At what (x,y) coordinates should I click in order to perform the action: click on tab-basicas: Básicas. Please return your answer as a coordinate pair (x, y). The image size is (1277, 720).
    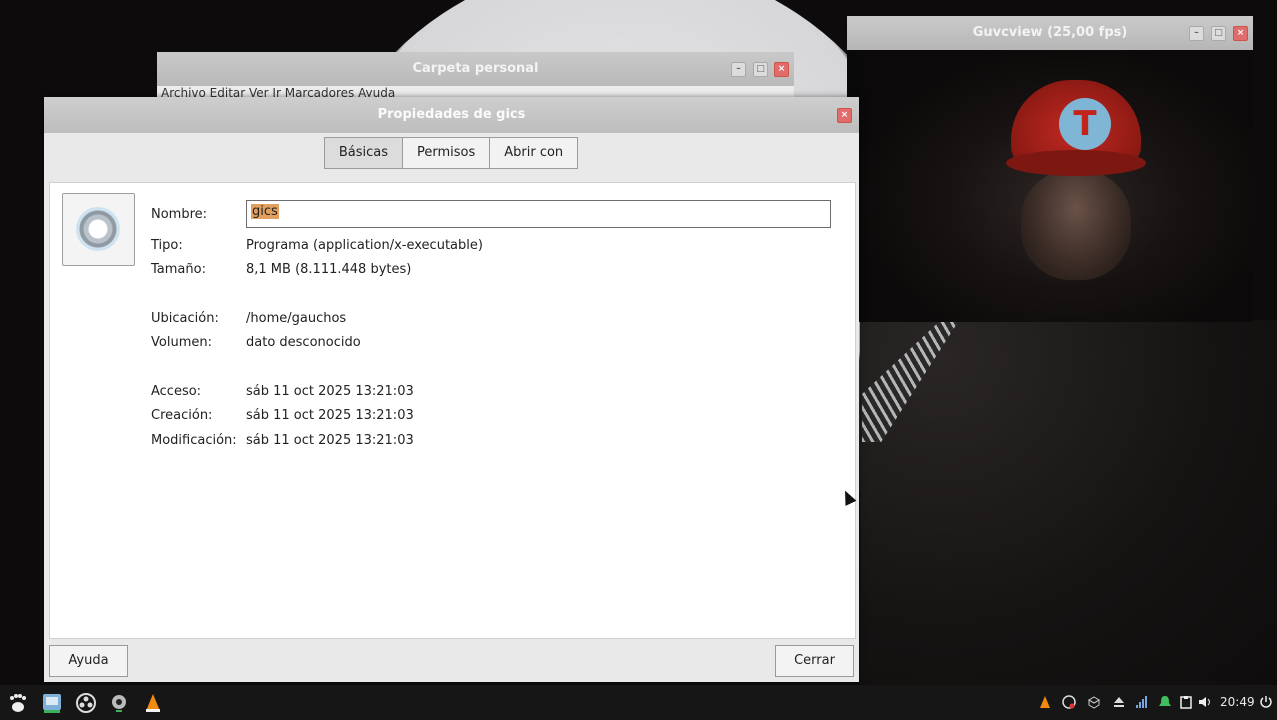
    Looking at the image, I should click on (363, 153).